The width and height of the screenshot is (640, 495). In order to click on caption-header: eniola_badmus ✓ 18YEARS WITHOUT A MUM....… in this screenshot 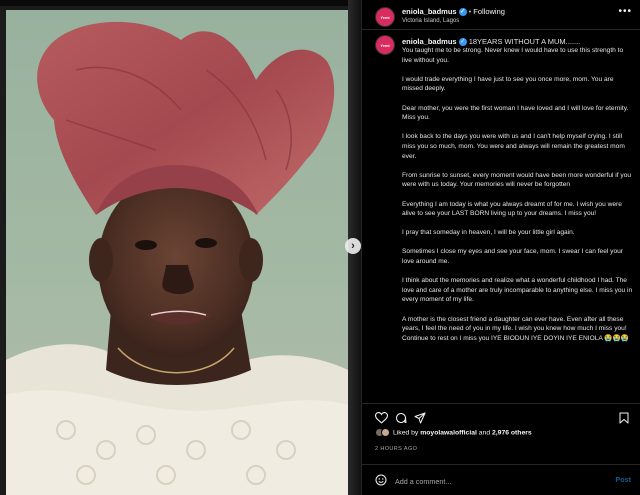, I will do `click(491, 42)`.